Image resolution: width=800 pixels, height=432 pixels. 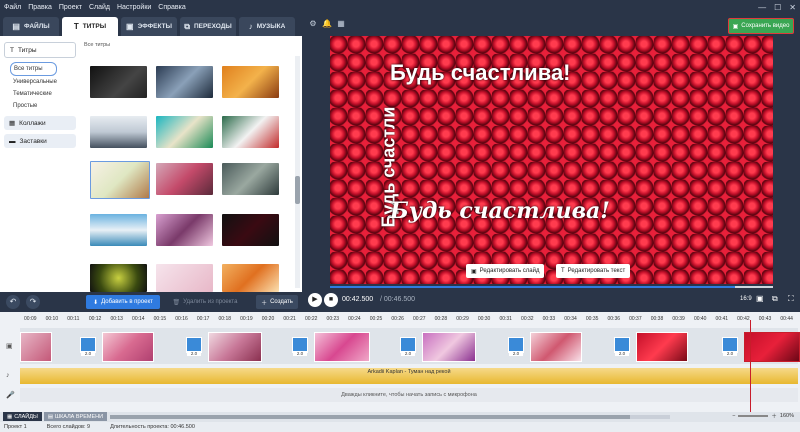 I want to click on edit-slide-label: Редактировать слайд, so click(x=509, y=271).